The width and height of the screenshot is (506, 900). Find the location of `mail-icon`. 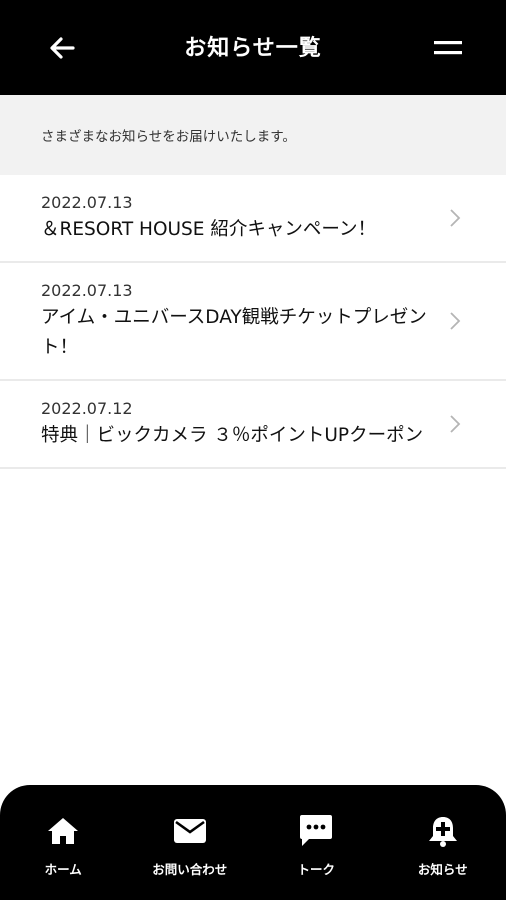

mail-icon is located at coordinates (190, 831).